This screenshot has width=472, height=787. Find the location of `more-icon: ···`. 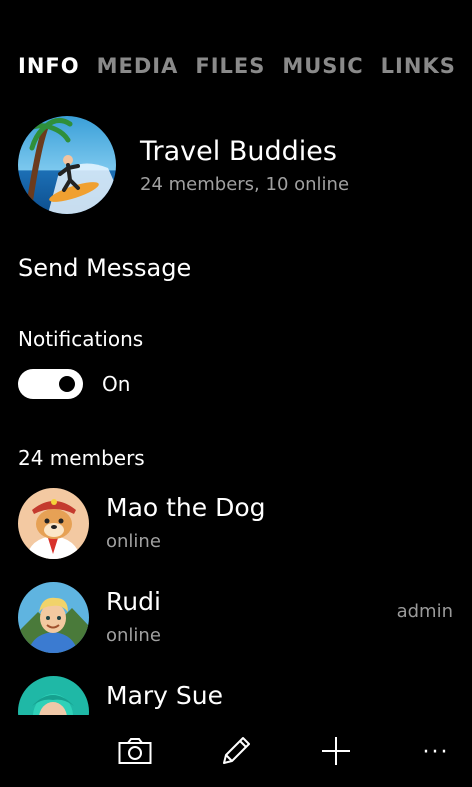

more-icon: ··· is located at coordinates (436, 752).